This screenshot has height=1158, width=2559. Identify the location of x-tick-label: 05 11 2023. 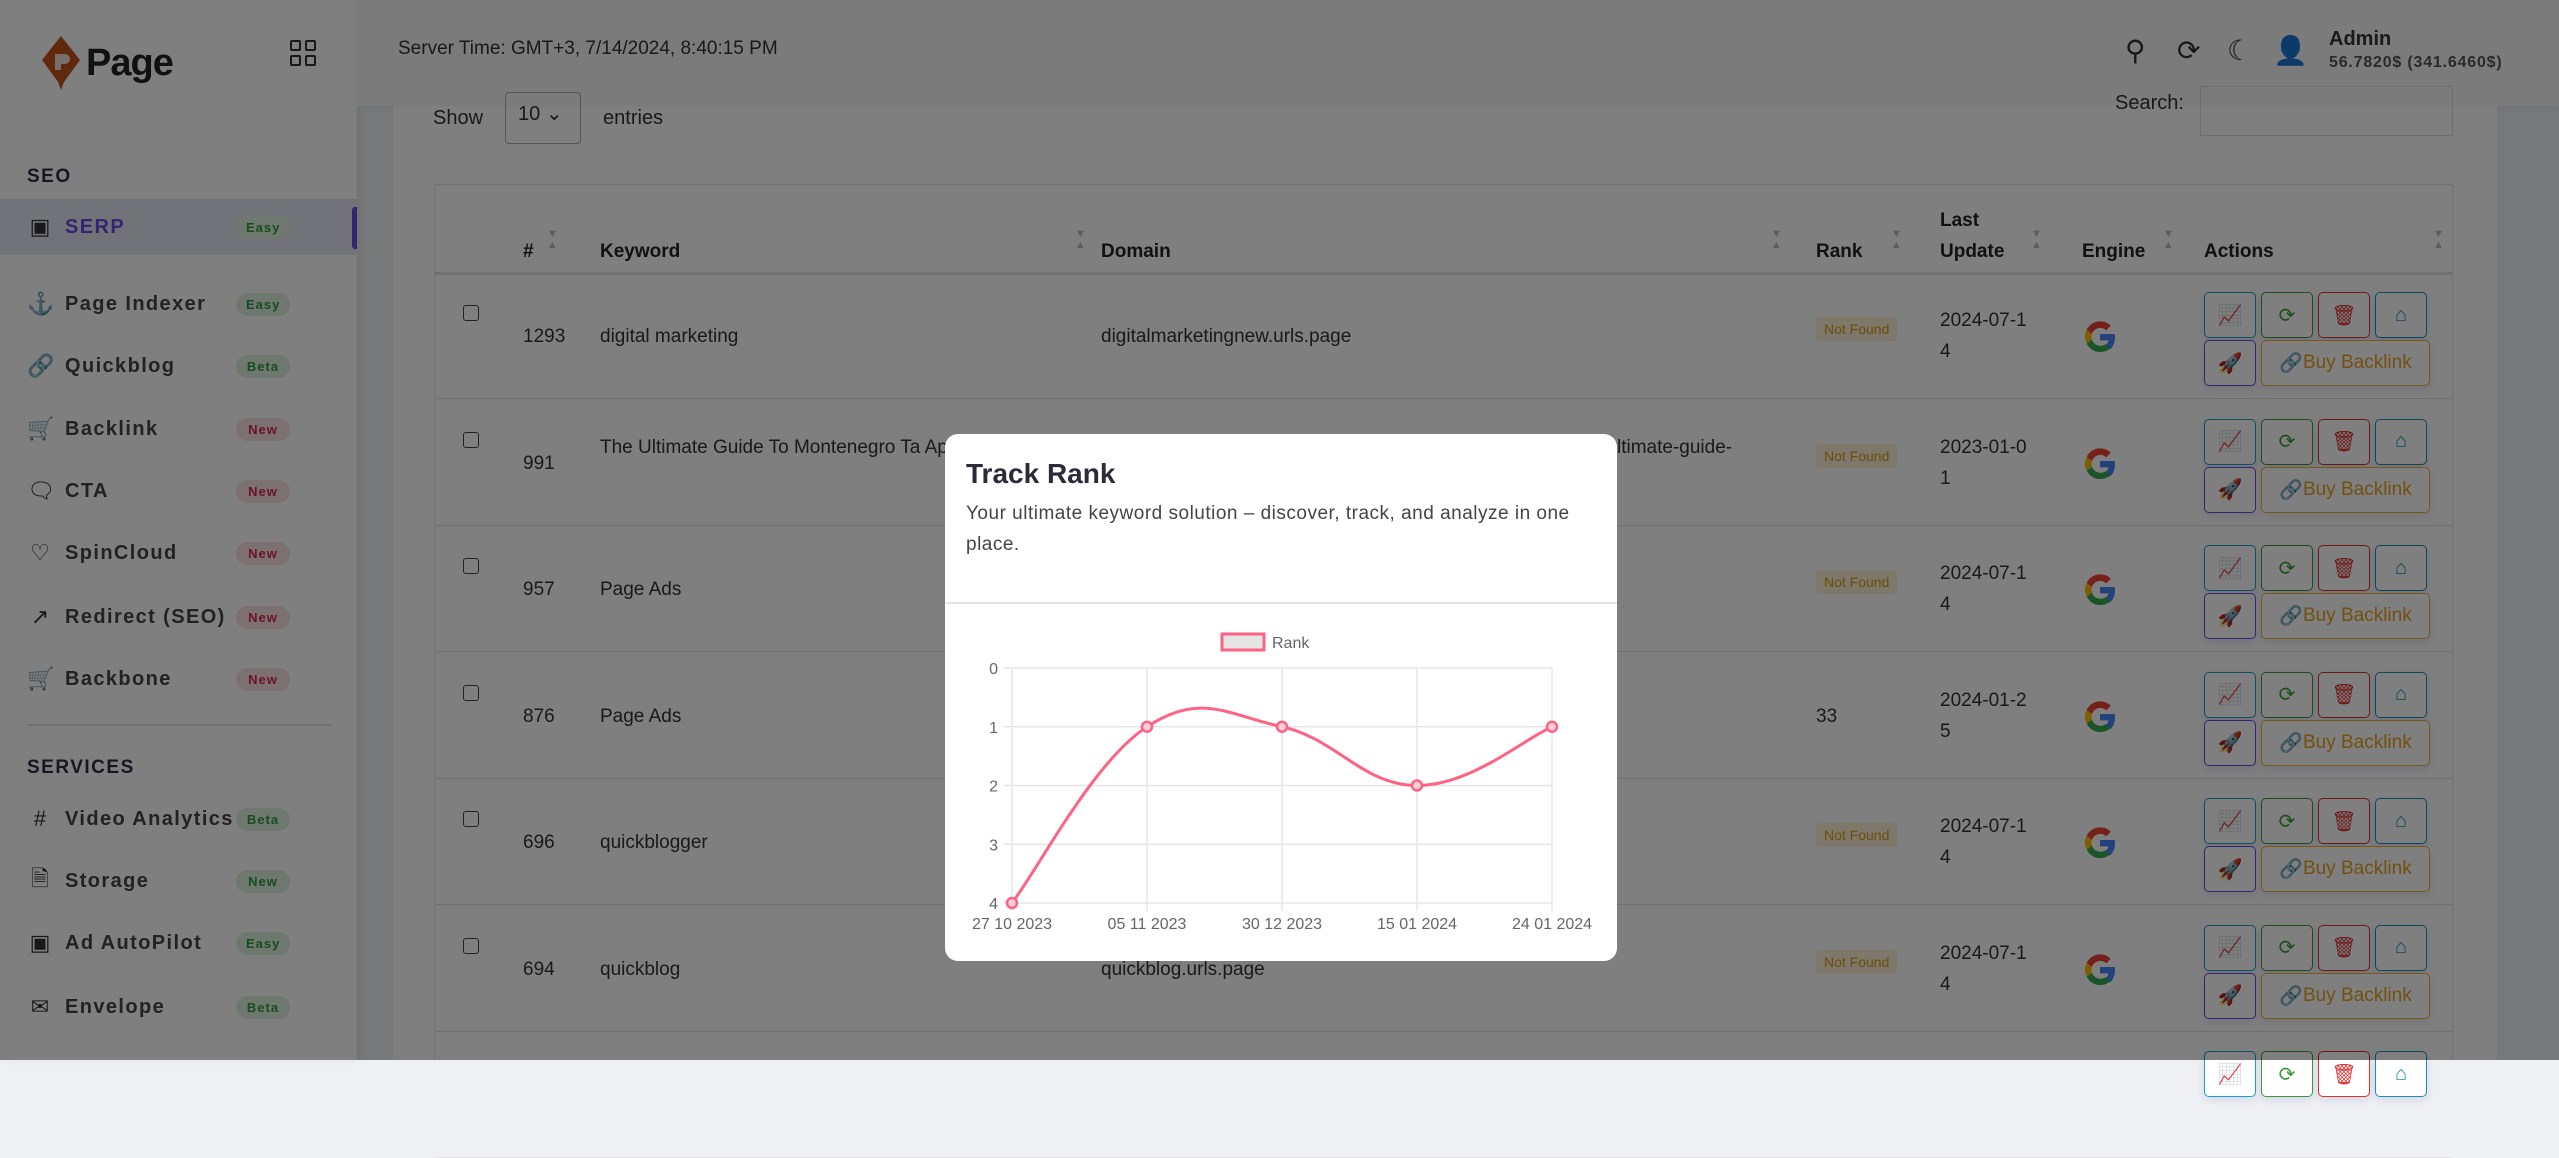
(1147, 924).